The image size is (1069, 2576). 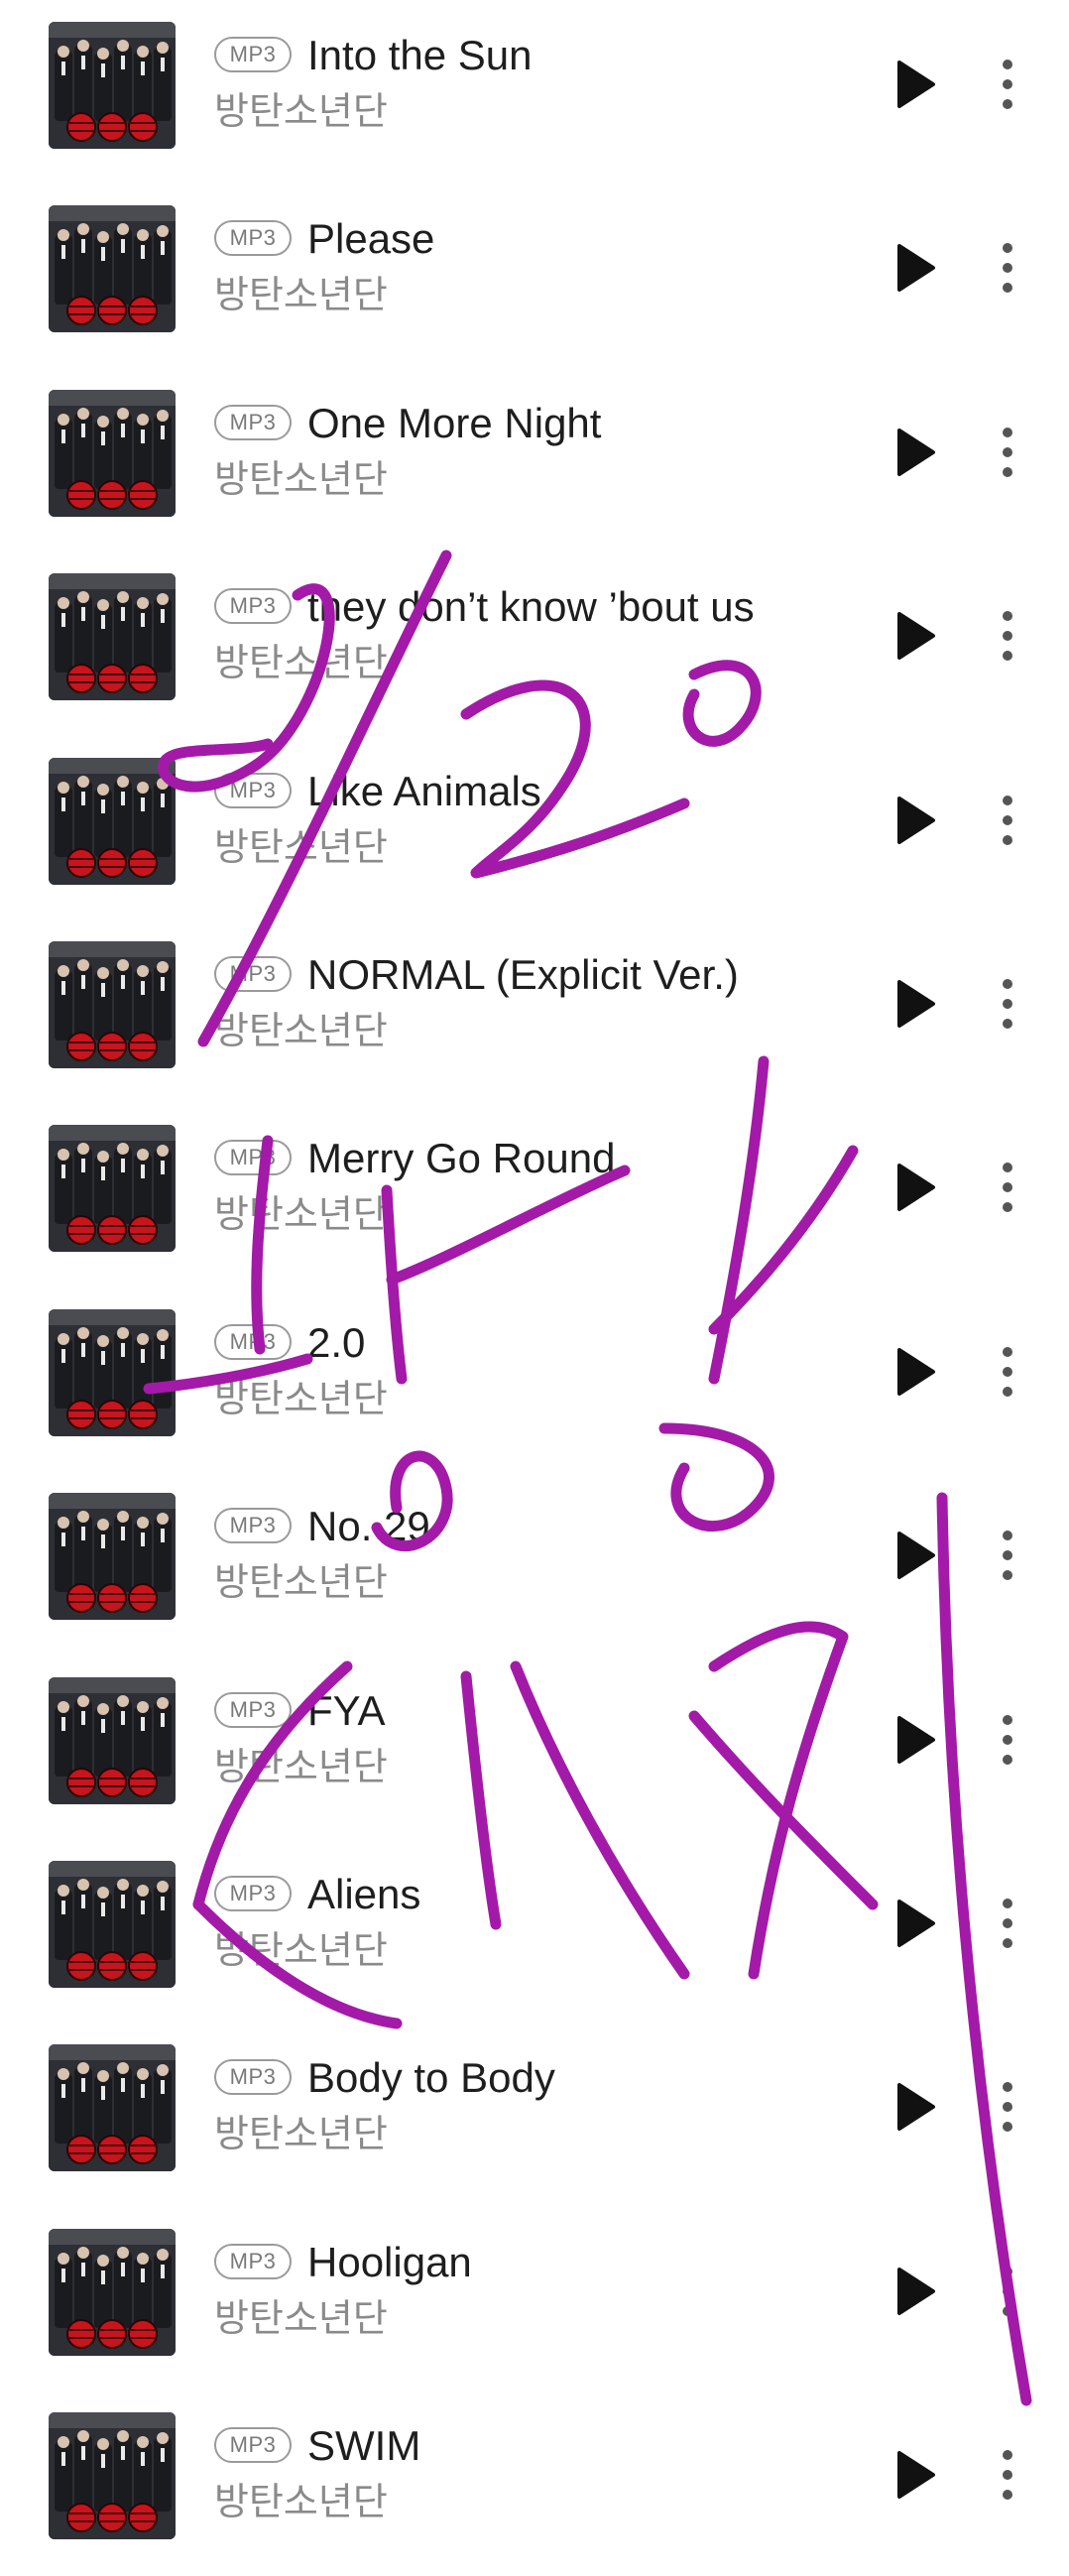 I want to click on song-row: MP3 Body to Body 방탄소년단, so click(x=534, y=2118).